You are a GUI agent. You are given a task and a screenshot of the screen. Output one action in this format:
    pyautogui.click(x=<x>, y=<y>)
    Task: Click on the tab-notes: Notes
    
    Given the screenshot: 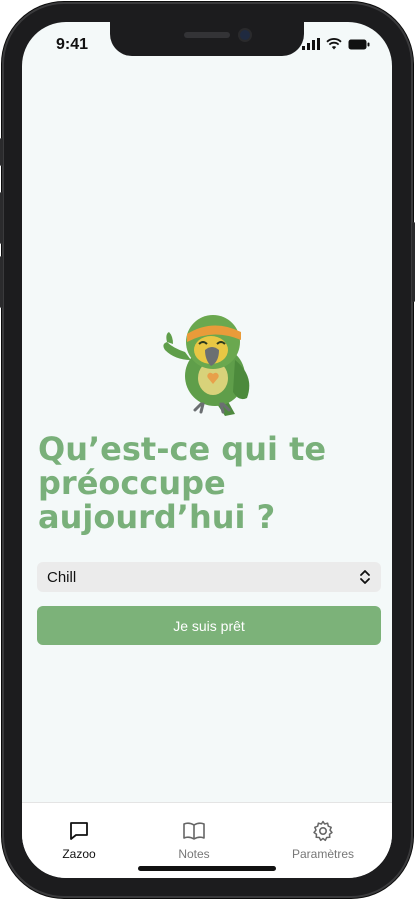 What is the action you would take?
    pyautogui.click(x=194, y=840)
    